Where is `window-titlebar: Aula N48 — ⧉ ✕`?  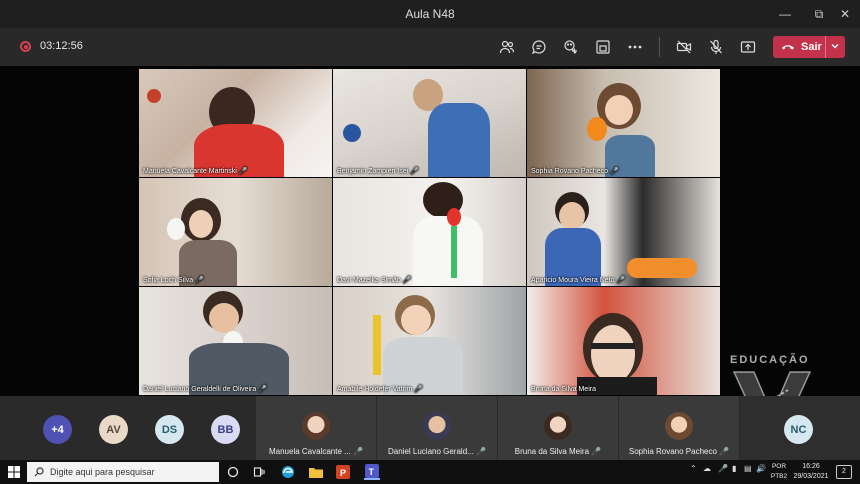 window-titlebar: Aula N48 — ⧉ ✕ is located at coordinates (430, 14).